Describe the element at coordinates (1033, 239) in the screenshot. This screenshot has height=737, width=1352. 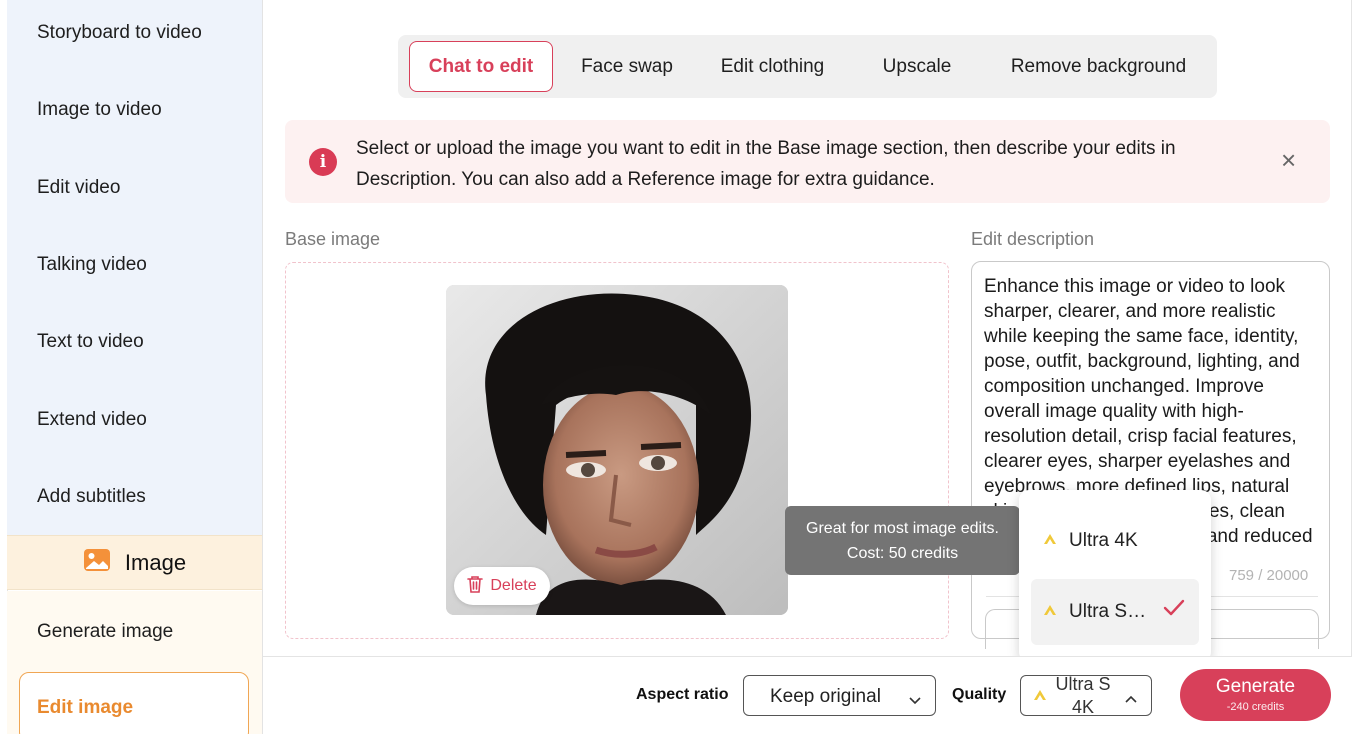
I see `edit-description-label: Edit description` at that location.